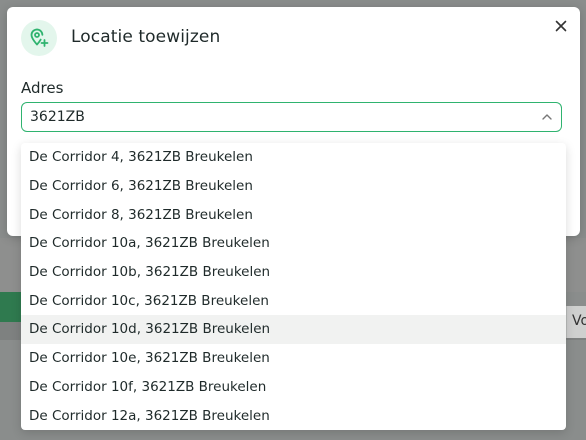 This screenshot has height=440, width=586. Describe the element at coordinates (293, 329) in the screenshot. I see `address-option: De Corridor 10d, 3621ZB Breukelen` at that location.